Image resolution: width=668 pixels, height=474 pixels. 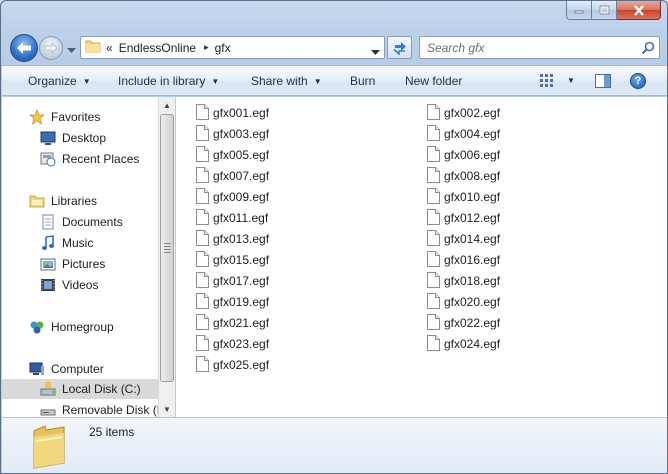 I want to click on include-in-library-menu: Include in library ▼, so click(x=168, y=81).